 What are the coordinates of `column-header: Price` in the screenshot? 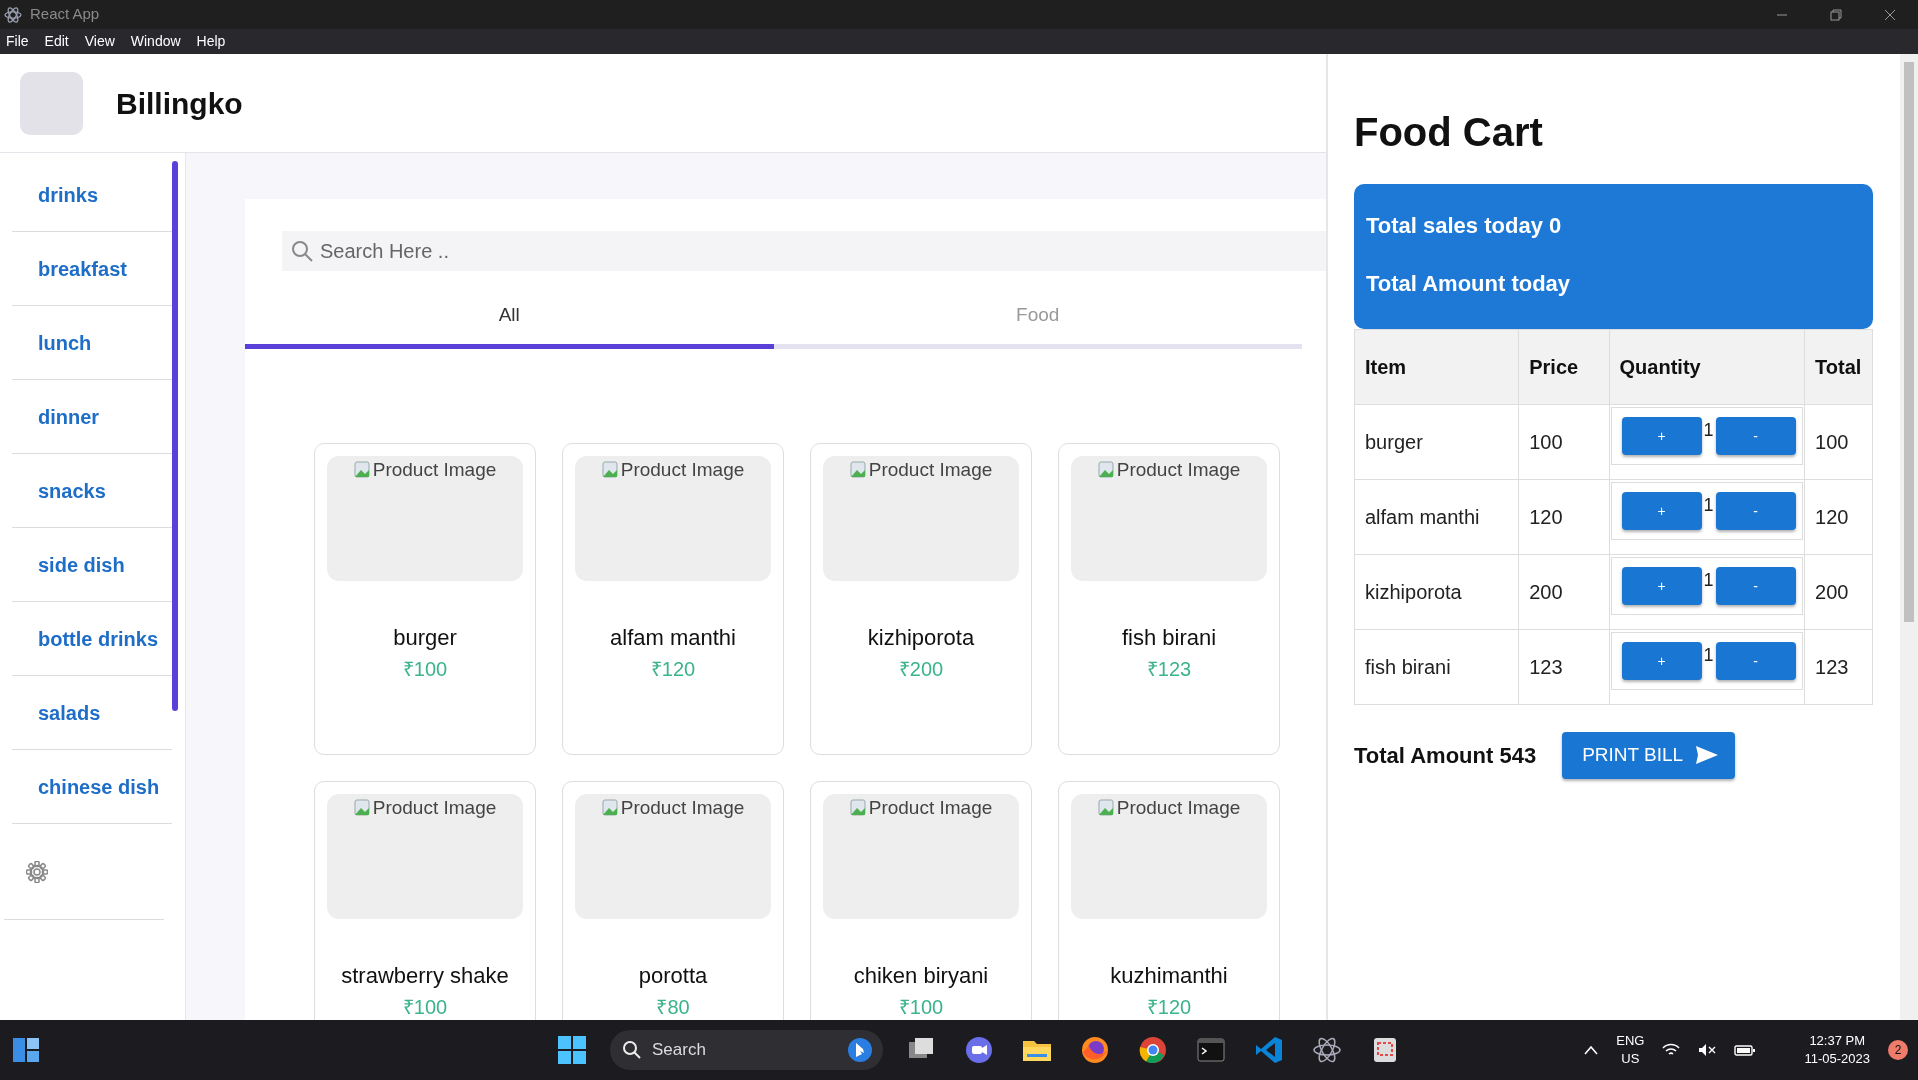 It's located at (1564, 367).